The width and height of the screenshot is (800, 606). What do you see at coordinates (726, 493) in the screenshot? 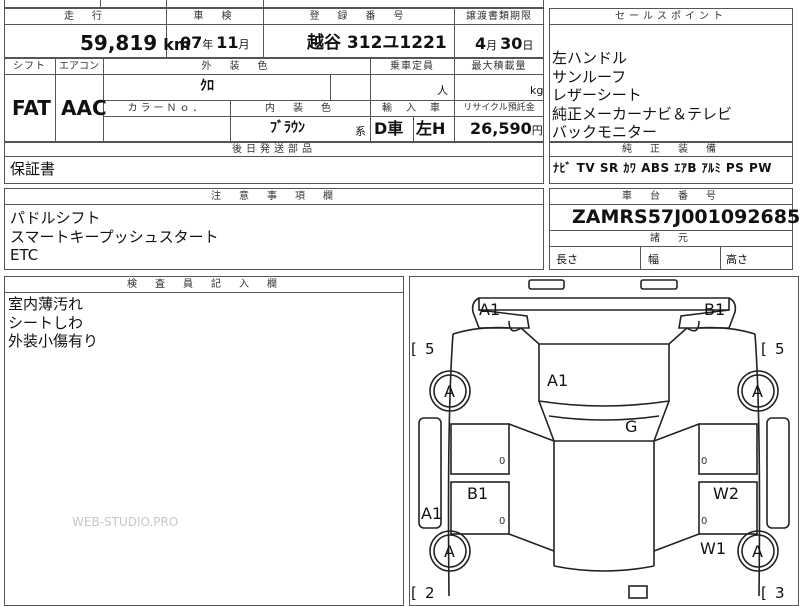
I see `damage-mark: W2` at bounding box center [726, 493].